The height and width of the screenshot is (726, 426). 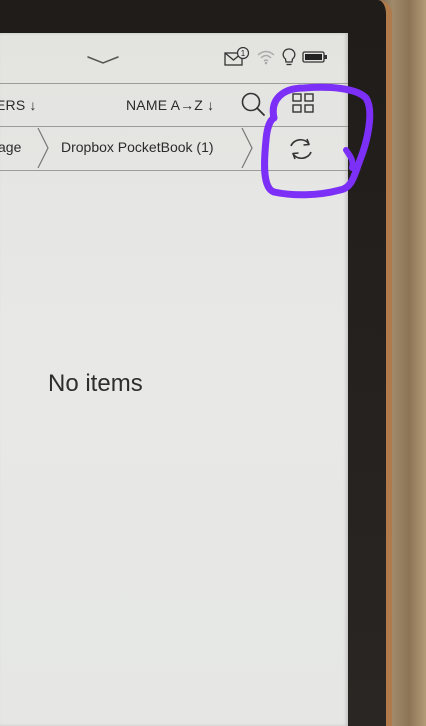 I want to click on frontlight-icon, so click(x=289, y=57).